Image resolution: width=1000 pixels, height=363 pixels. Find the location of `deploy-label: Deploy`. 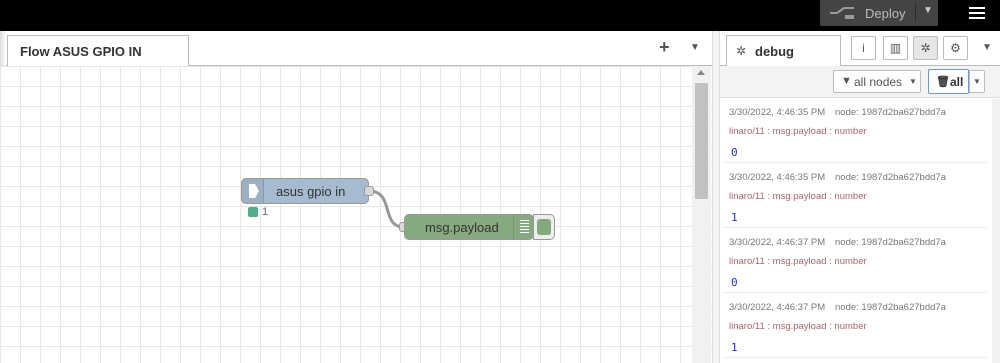

deploy-label: Deploy is located at coordinates (885, 13).